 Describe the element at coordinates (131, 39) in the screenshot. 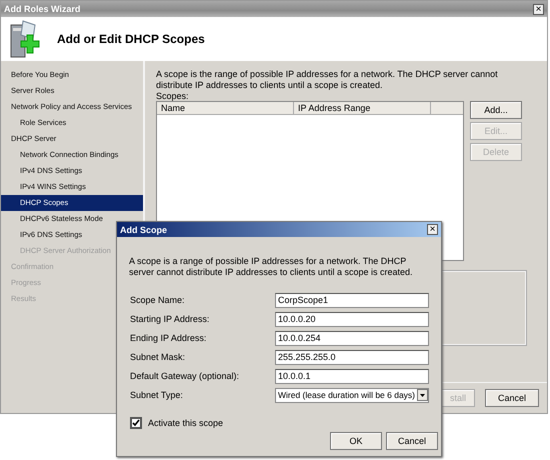

I see `page-title: Add or Edit DHCP Scopes` at that location.